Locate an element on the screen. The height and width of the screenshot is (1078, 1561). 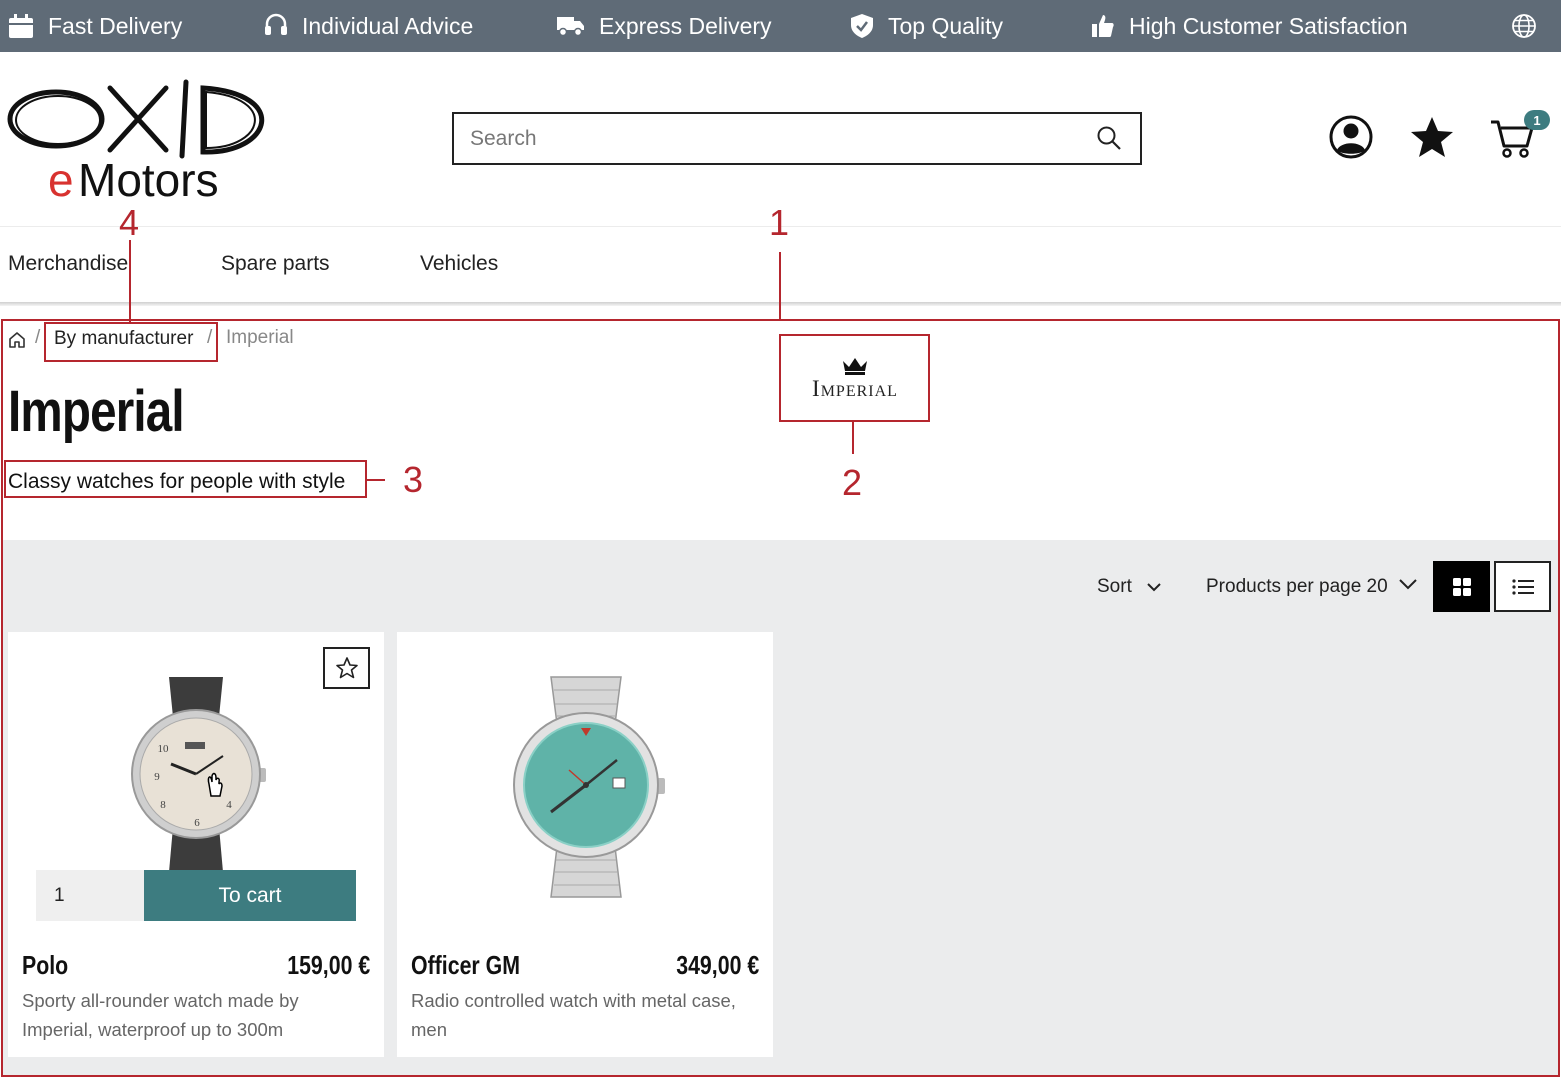
grid-icon is located at coordinates (1461, 586).